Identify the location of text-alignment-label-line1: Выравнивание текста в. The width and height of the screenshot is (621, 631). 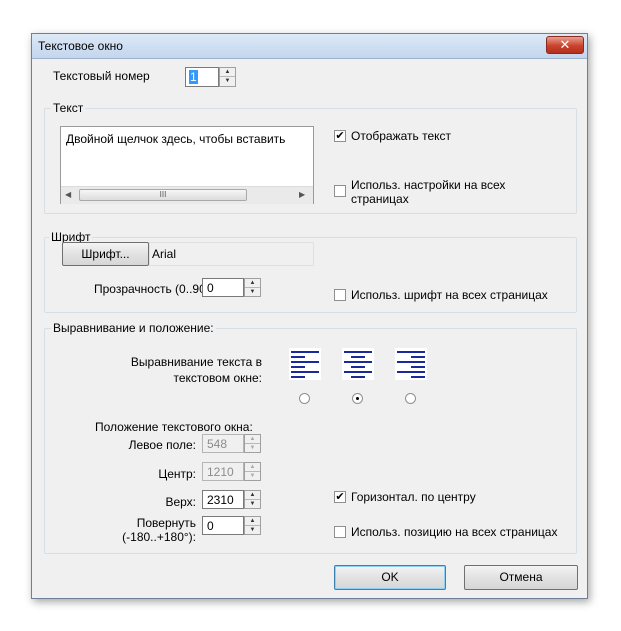
(196, 362).